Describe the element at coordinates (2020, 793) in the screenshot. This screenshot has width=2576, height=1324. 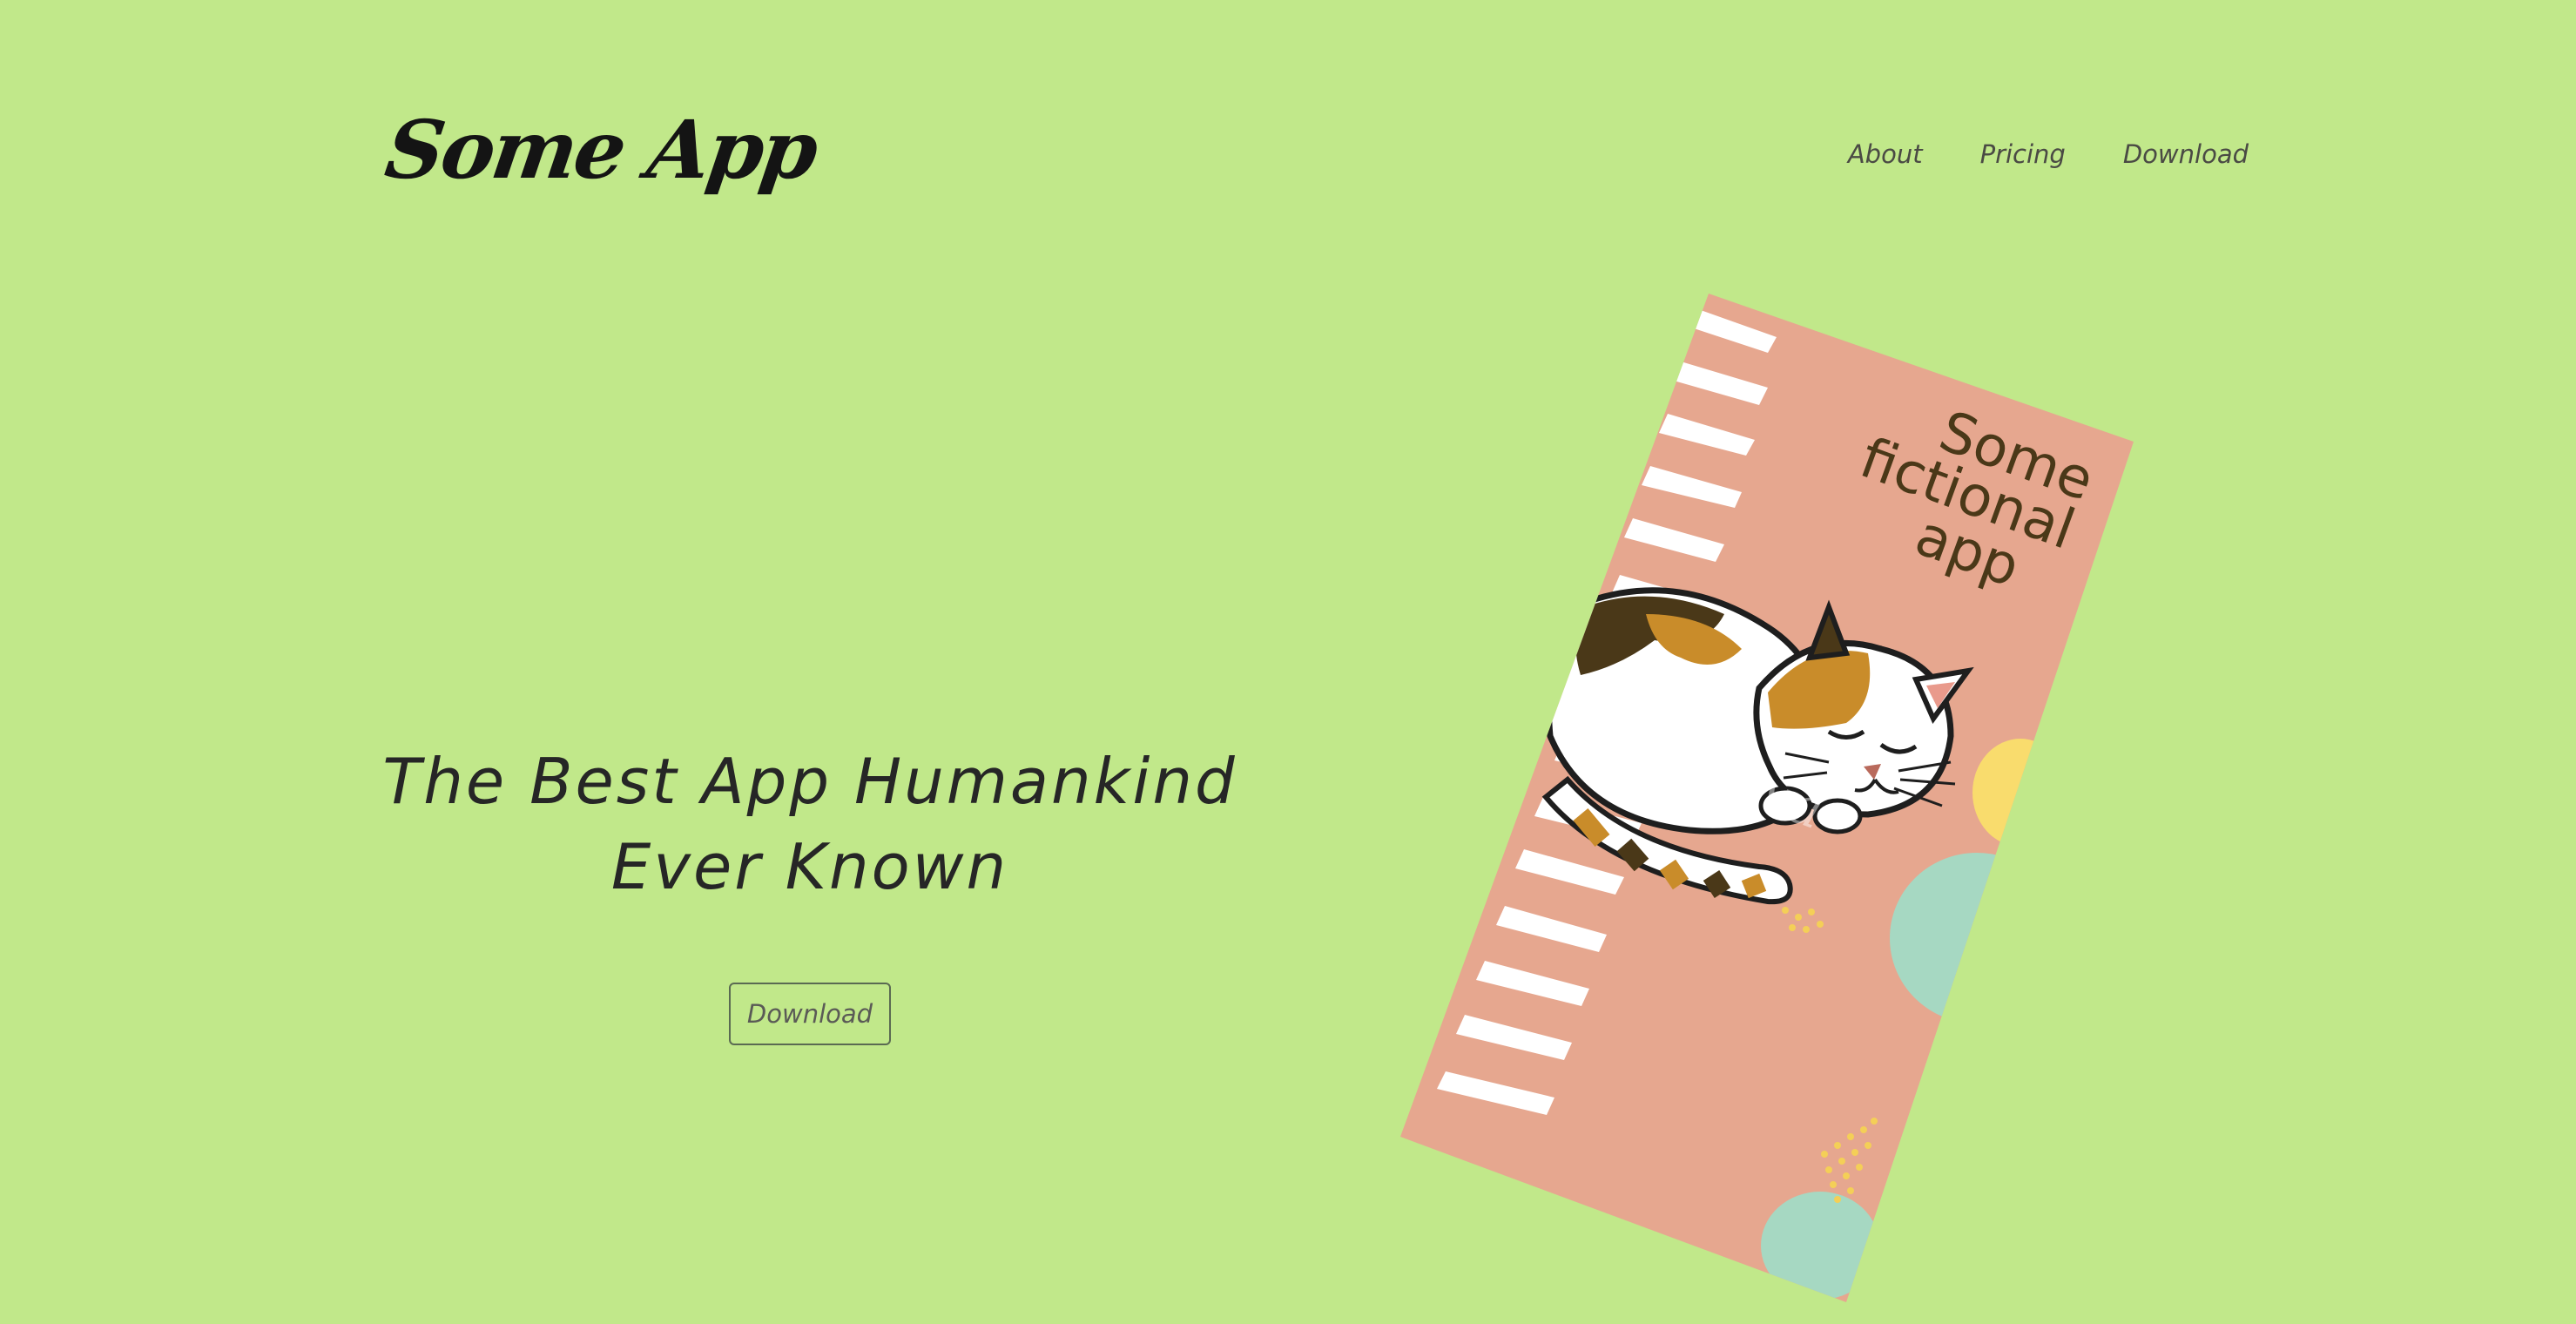
I see `yellow-blob` at that location.